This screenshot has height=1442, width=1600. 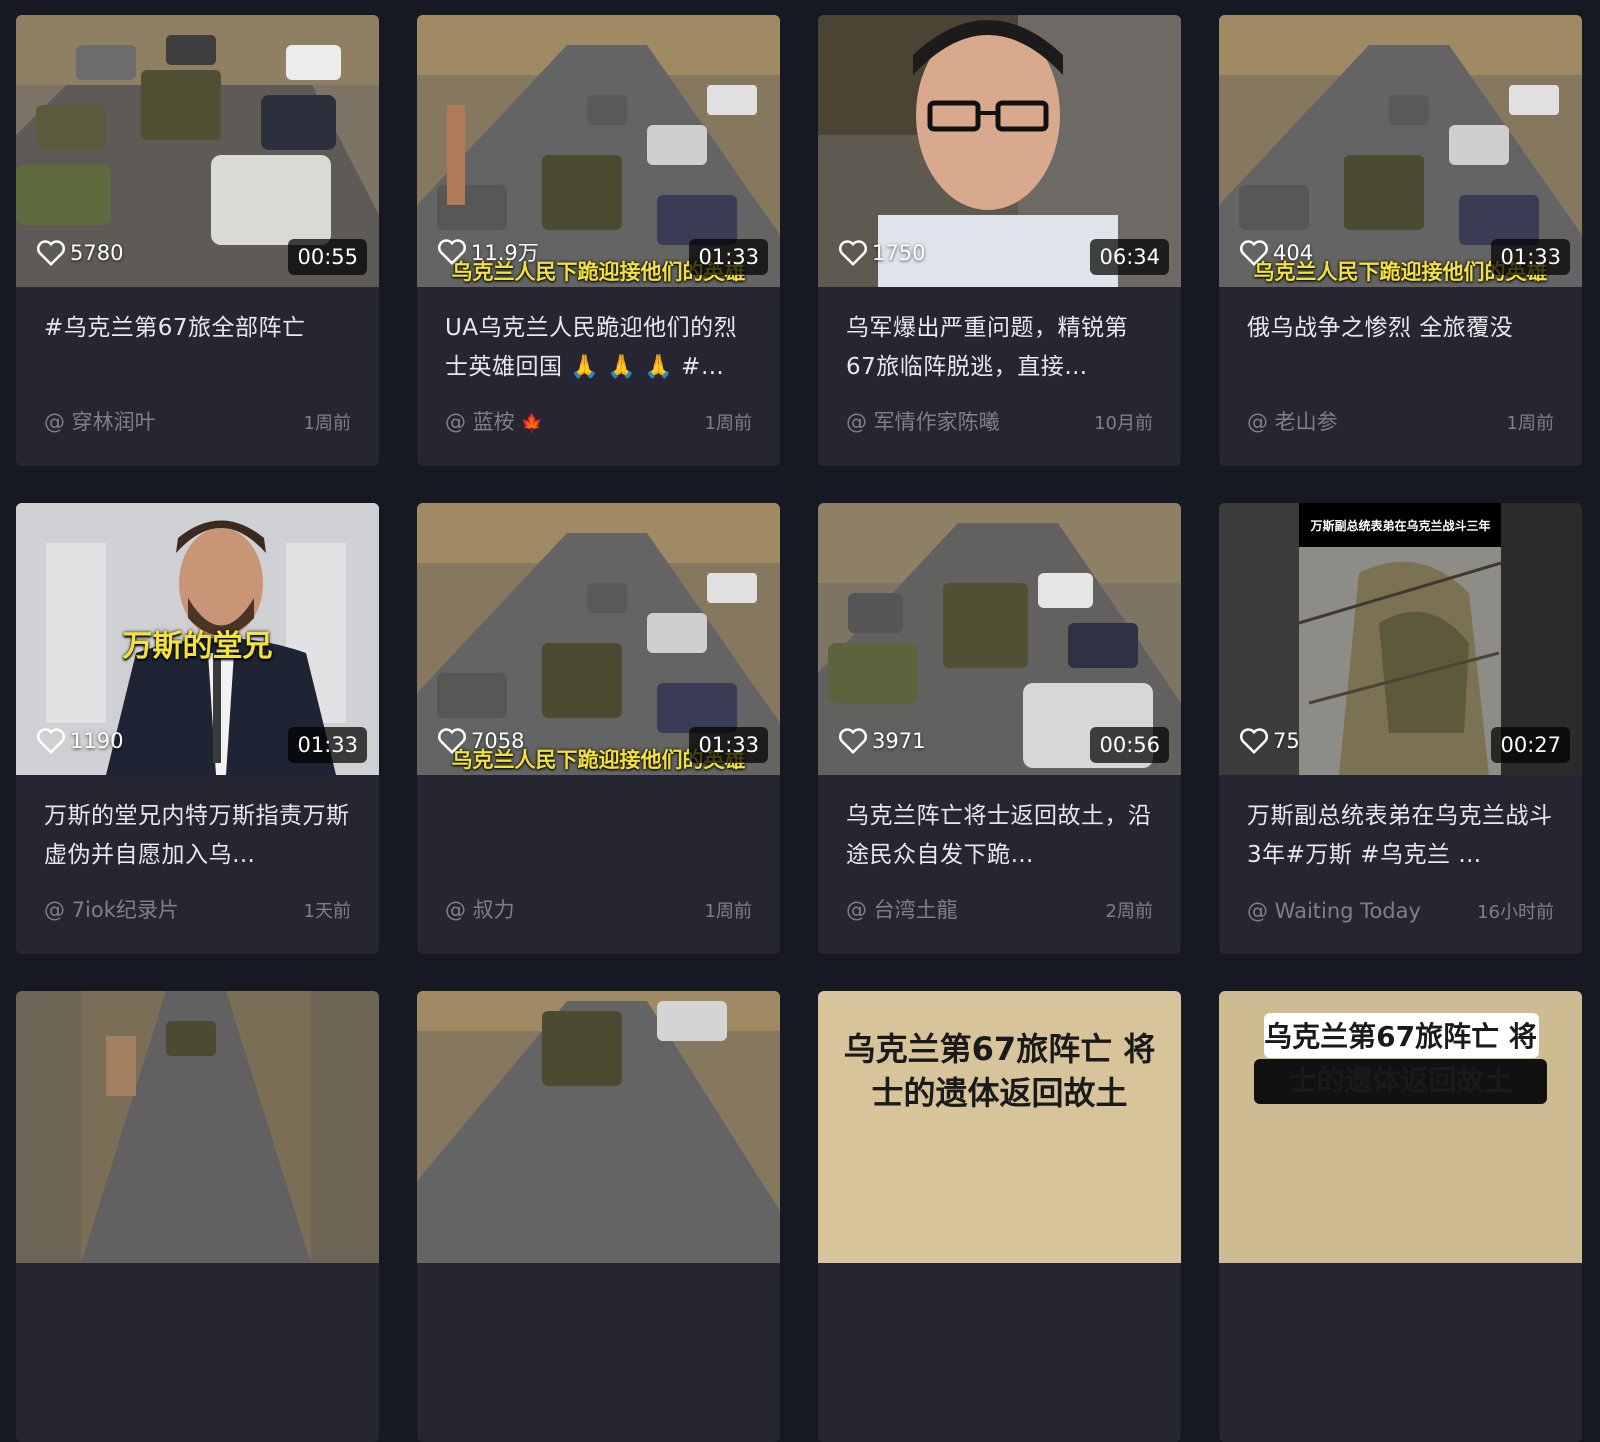 What do you see at coordinates (598, 639) in the screenshot?
I see `video-thumbnail: 乌克兰人民下跪迎接他们的英雄 7058 01:33` at bounding box center [598, 639].